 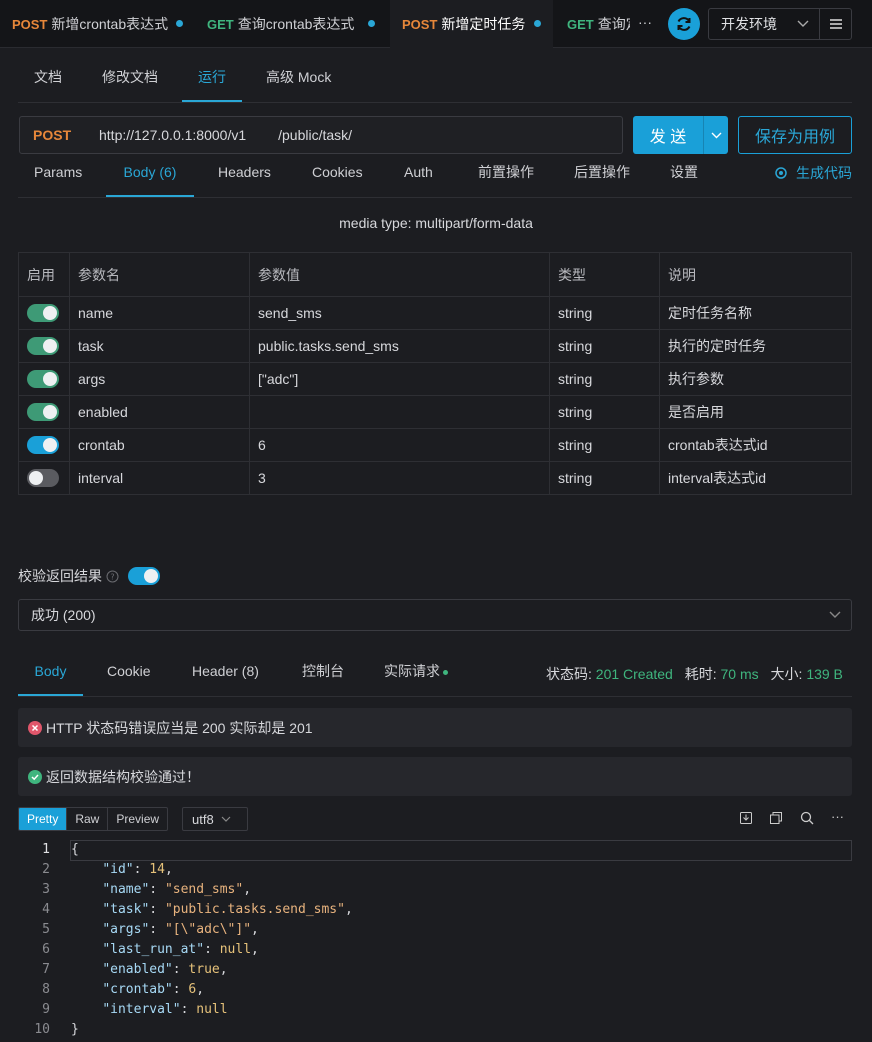 What do you see at coordinates (43, 819) in the screenshot?
I see `view-pretty-button: Pretty` at bounding box center [43, 819].